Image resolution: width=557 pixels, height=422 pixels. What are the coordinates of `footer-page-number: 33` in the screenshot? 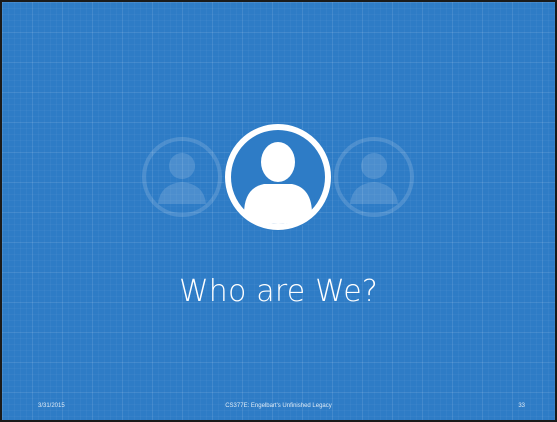 It's located at (521, 406).